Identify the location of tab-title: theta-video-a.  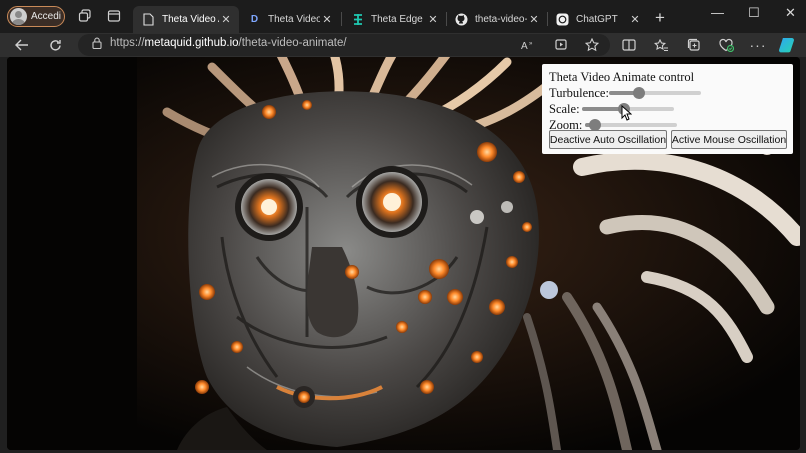
(501, 19).